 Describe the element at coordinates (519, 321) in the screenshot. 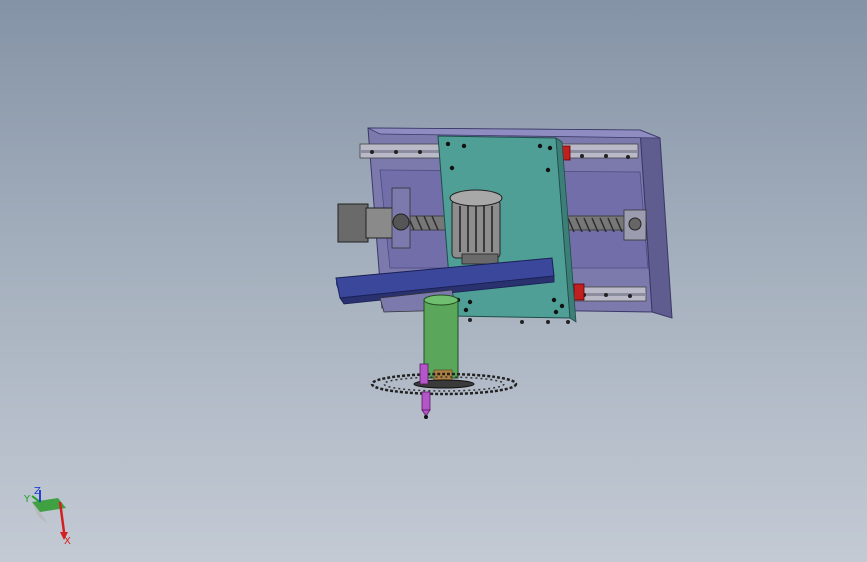

I see `base-plate-fasteners` at that location.